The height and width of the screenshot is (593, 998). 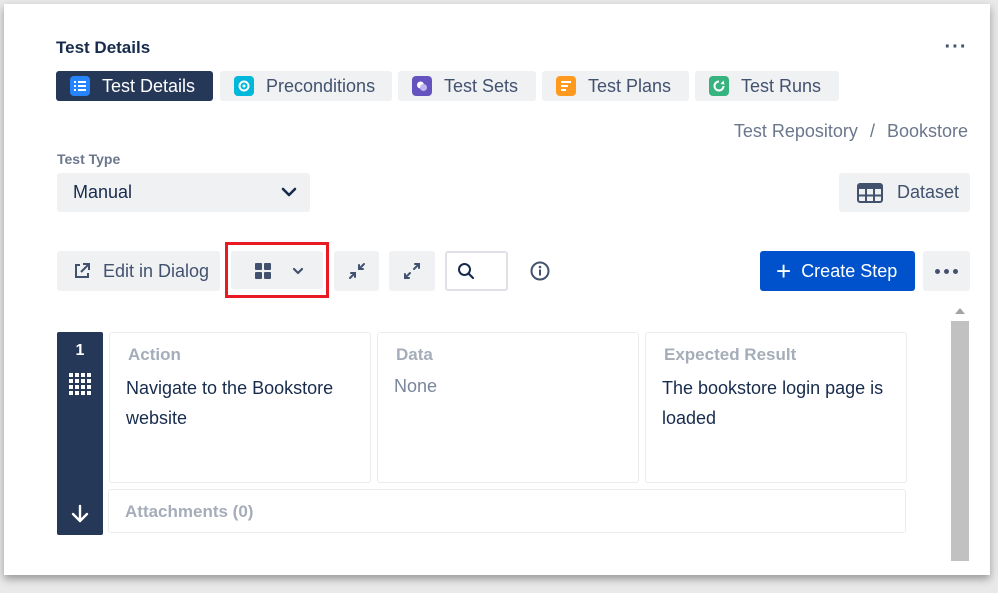 What do you see at coordinates (241, 403) in the screenshot?
I see `action-value: Navigate to the Bookstore website` at bounding box center [241, 403].